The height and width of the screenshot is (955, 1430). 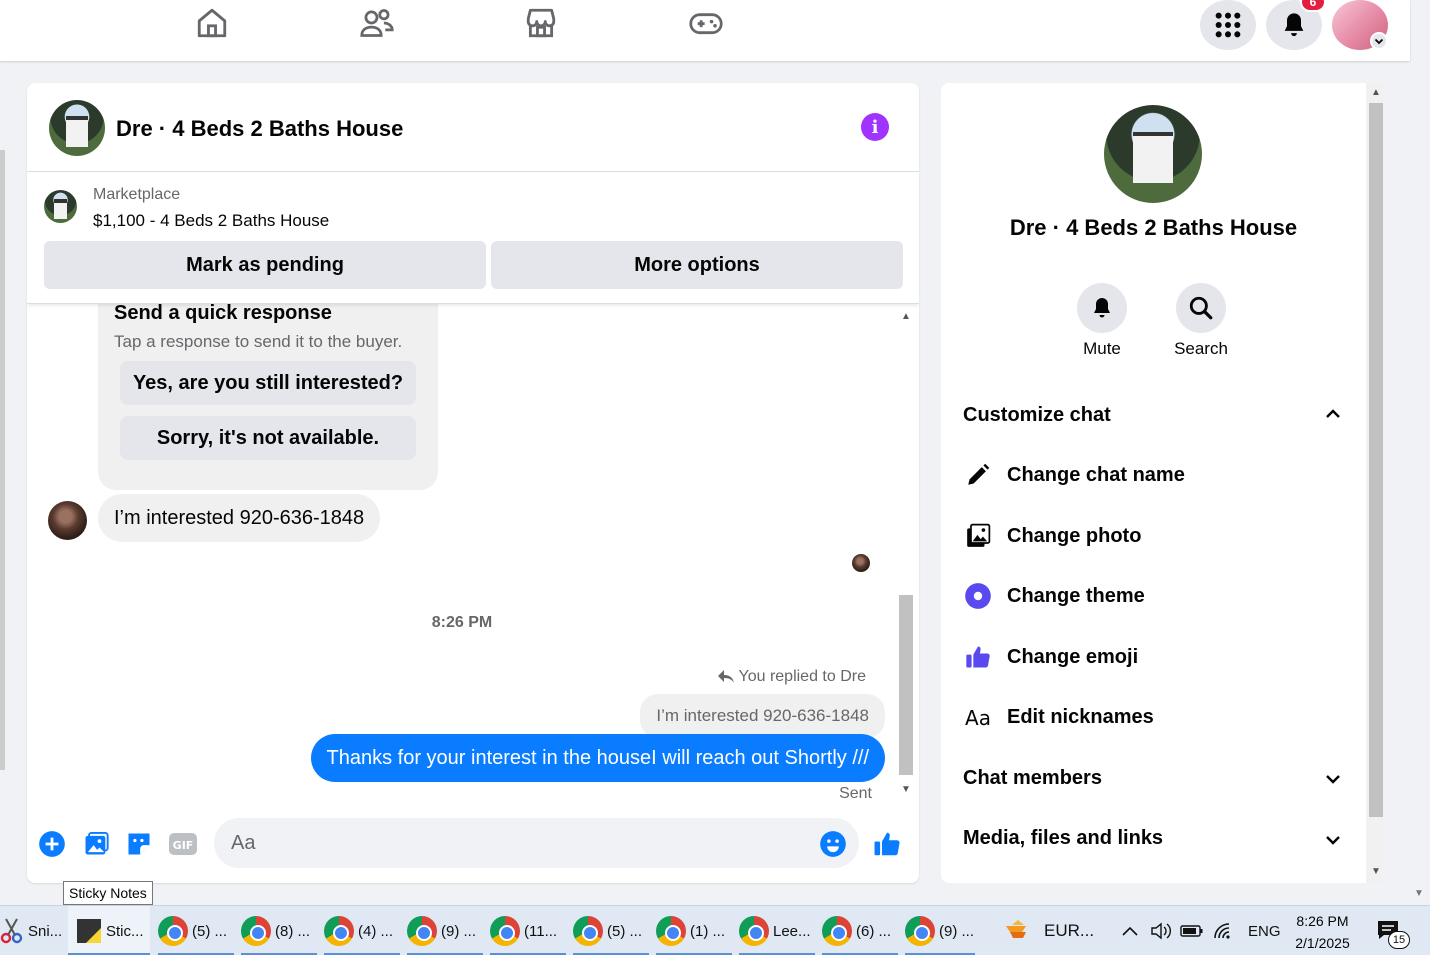 I want to click on message-input: Aa, so click(x=536, y=843).